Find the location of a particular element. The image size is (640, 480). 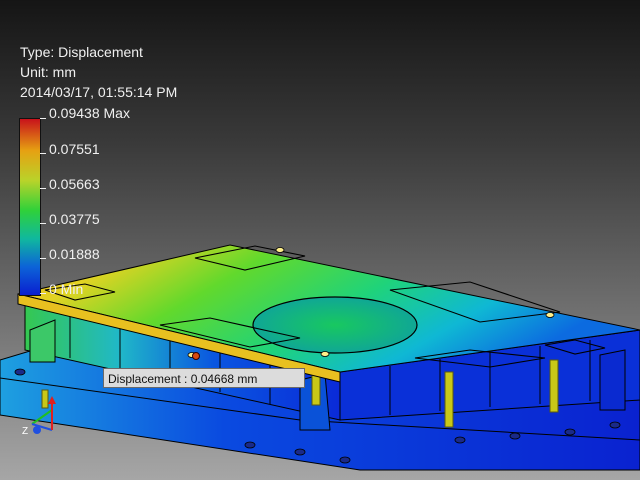

result-type-label: Type: Displacement is located at coordinates (81, 52).